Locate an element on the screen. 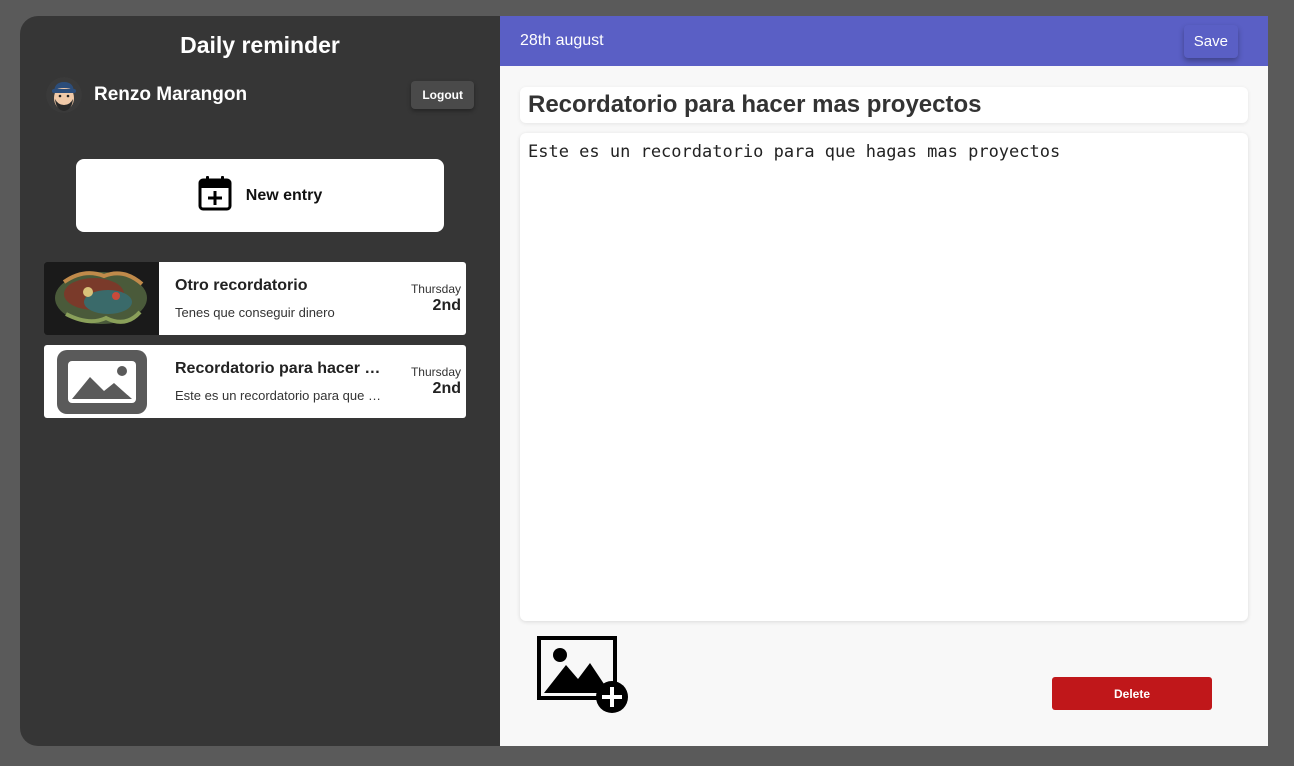  entry-description: Tenes que conseguir dinero is located at coordinates (255, 312).